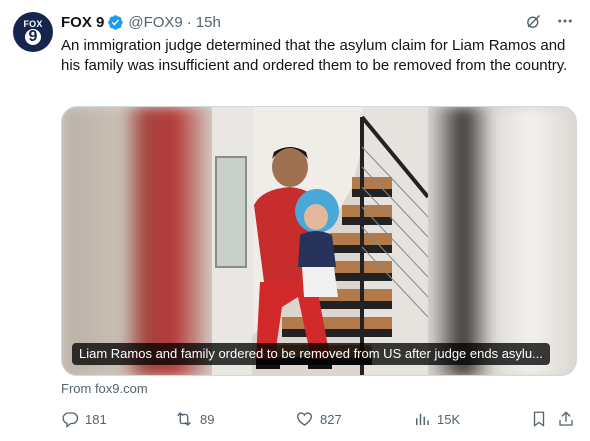 The width and height of the screenshot is (590, 441). I want to click on avatar: FOX 9, so click(33, 32).